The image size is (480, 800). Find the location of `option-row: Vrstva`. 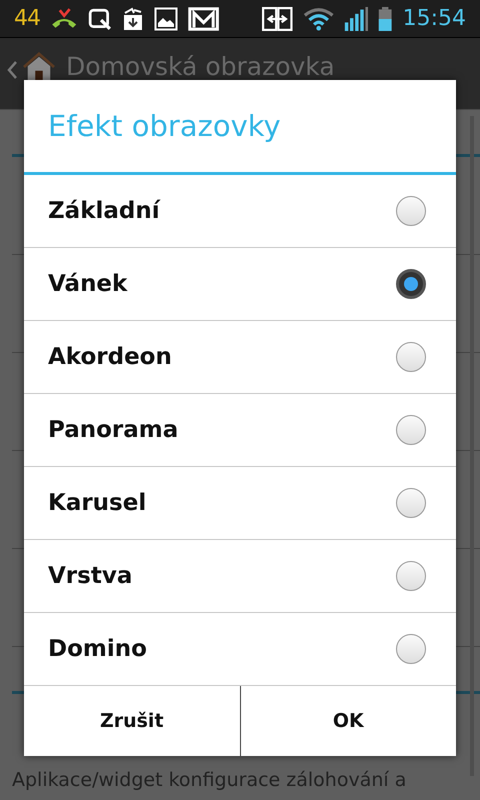

option-row: Vrstva is located at coordinates (240, 576).